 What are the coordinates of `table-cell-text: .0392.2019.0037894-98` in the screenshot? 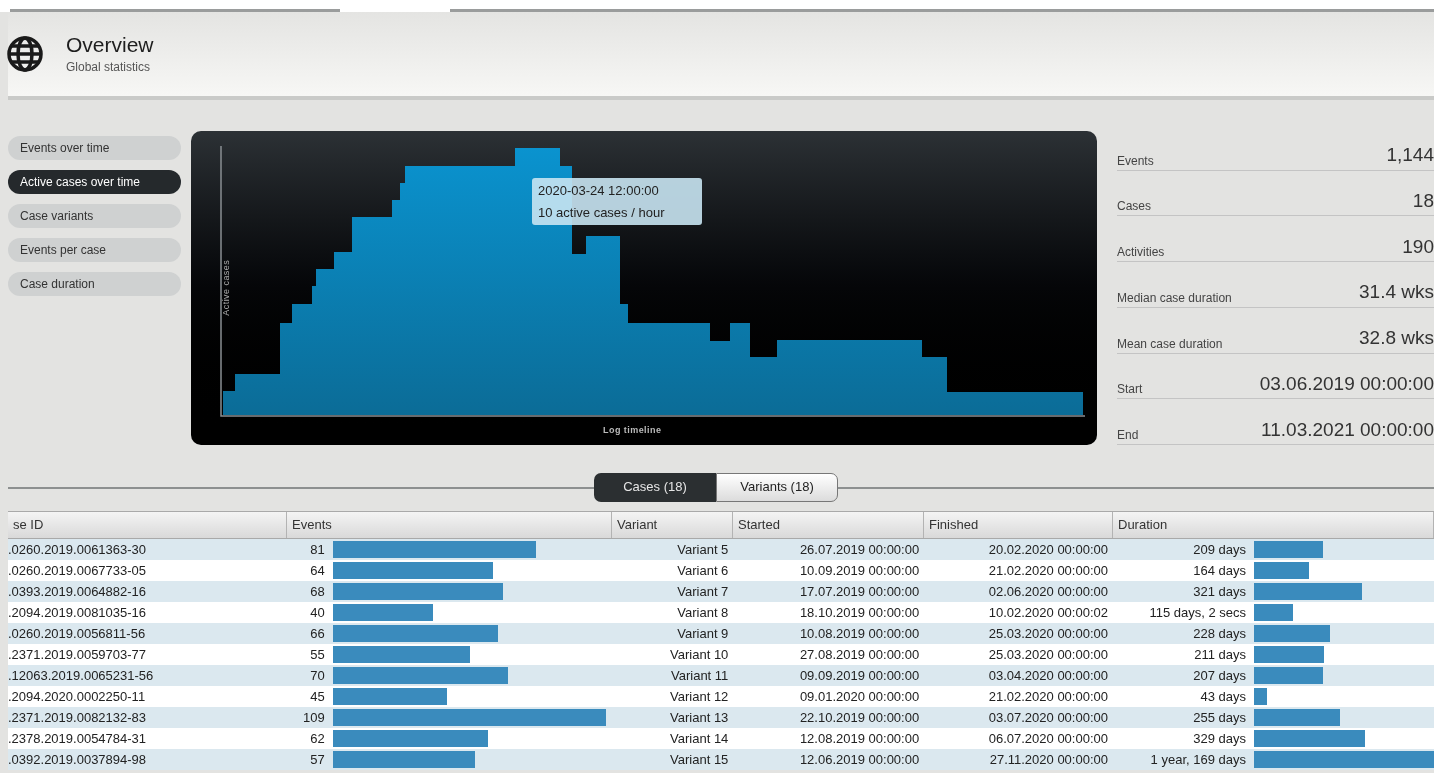 It's located at (78, 760).